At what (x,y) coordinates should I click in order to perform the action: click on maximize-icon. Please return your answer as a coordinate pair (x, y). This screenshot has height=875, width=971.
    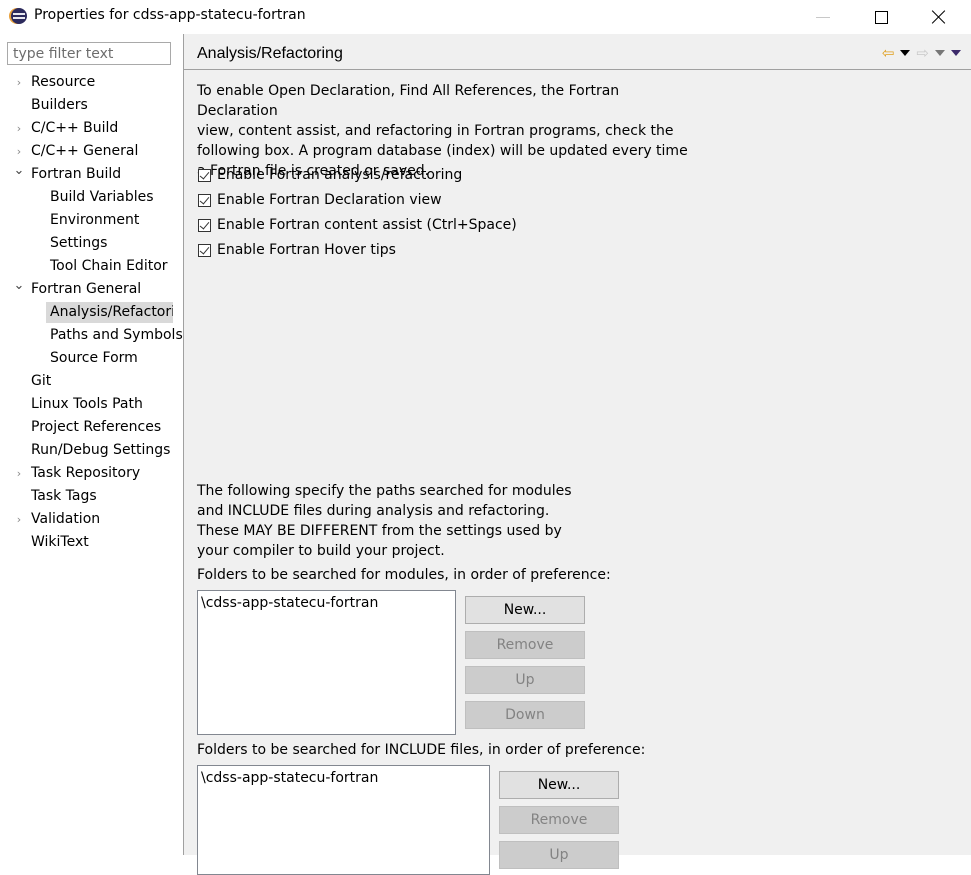
    Looking at the image, I should click on (881, 17).